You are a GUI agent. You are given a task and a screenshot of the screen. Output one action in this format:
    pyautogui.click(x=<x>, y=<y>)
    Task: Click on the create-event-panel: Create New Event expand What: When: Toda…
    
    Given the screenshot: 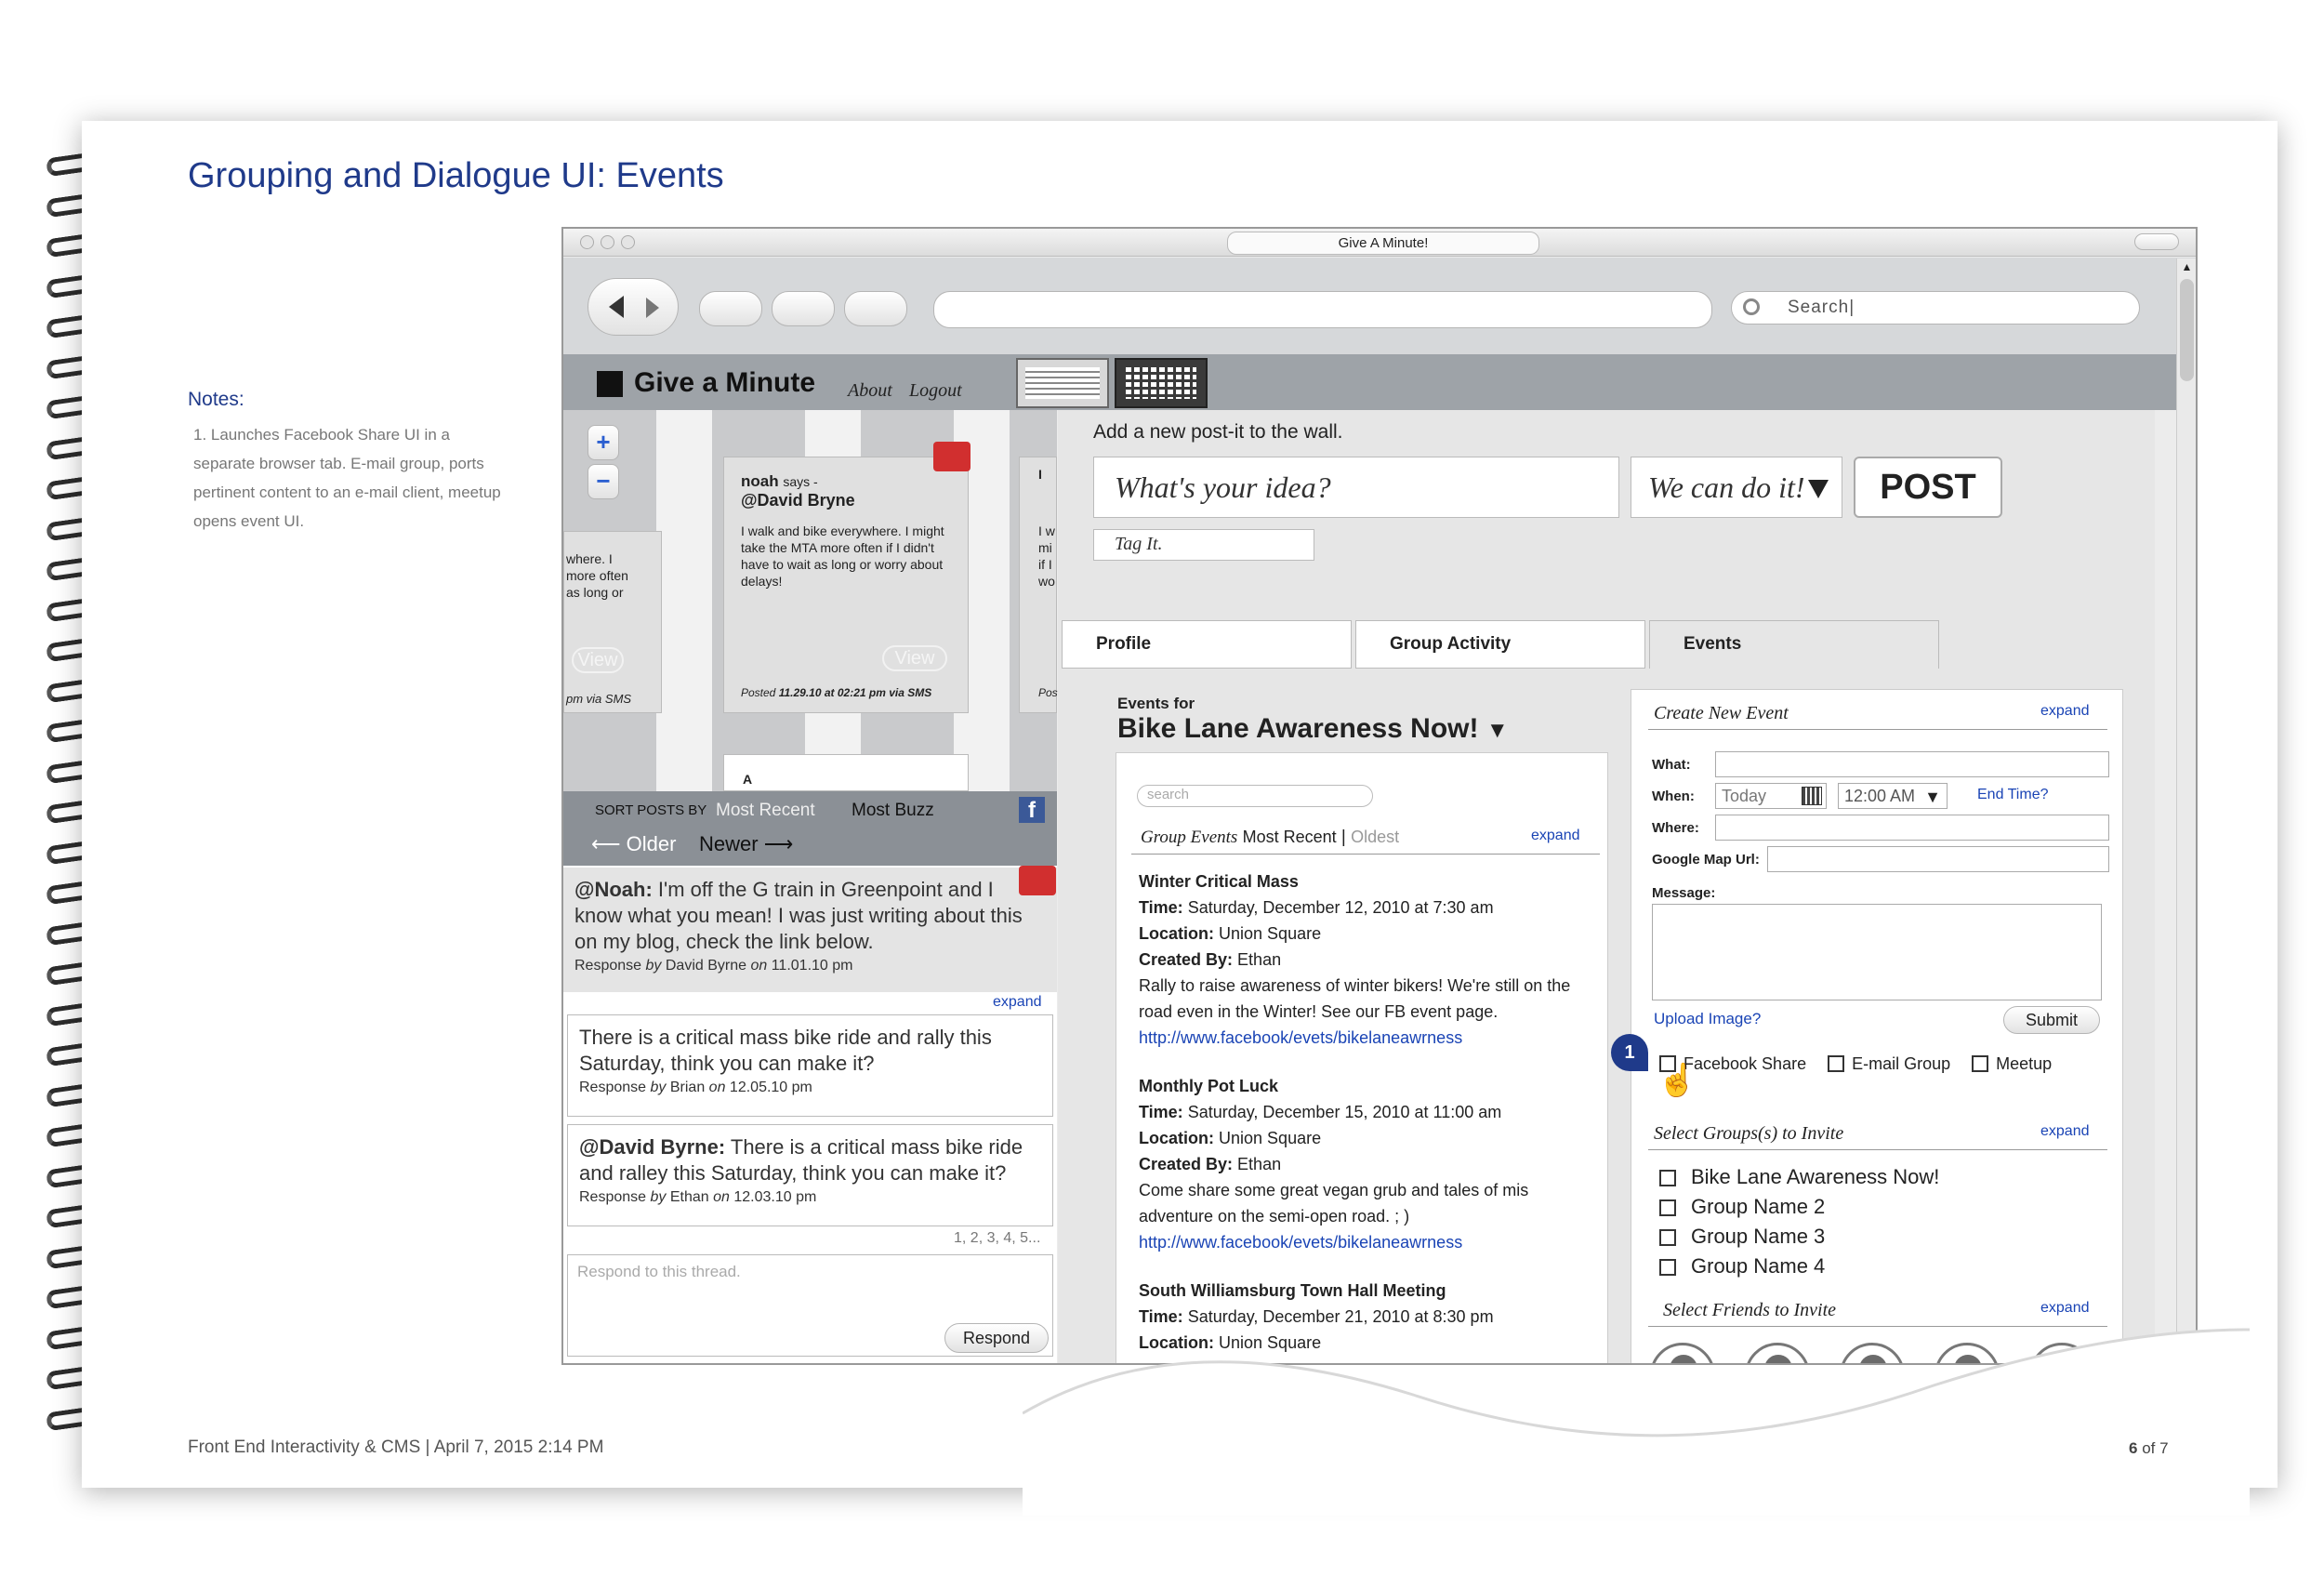 What is the action you would take?
    pyautogui.click(x=1867, y=1026)
    